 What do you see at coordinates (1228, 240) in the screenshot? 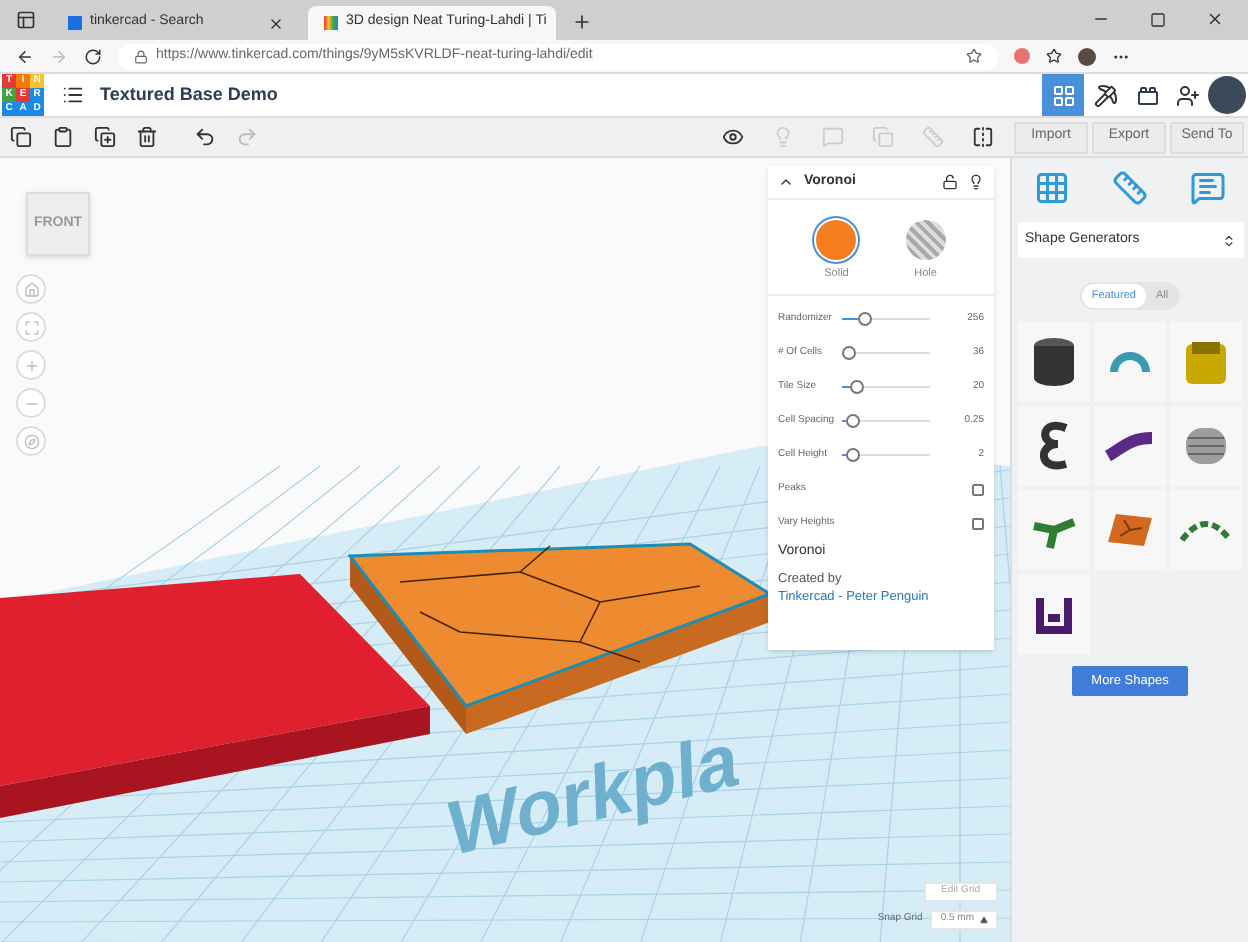
I see `chevron-icon` at bounding box center [1228, 240].